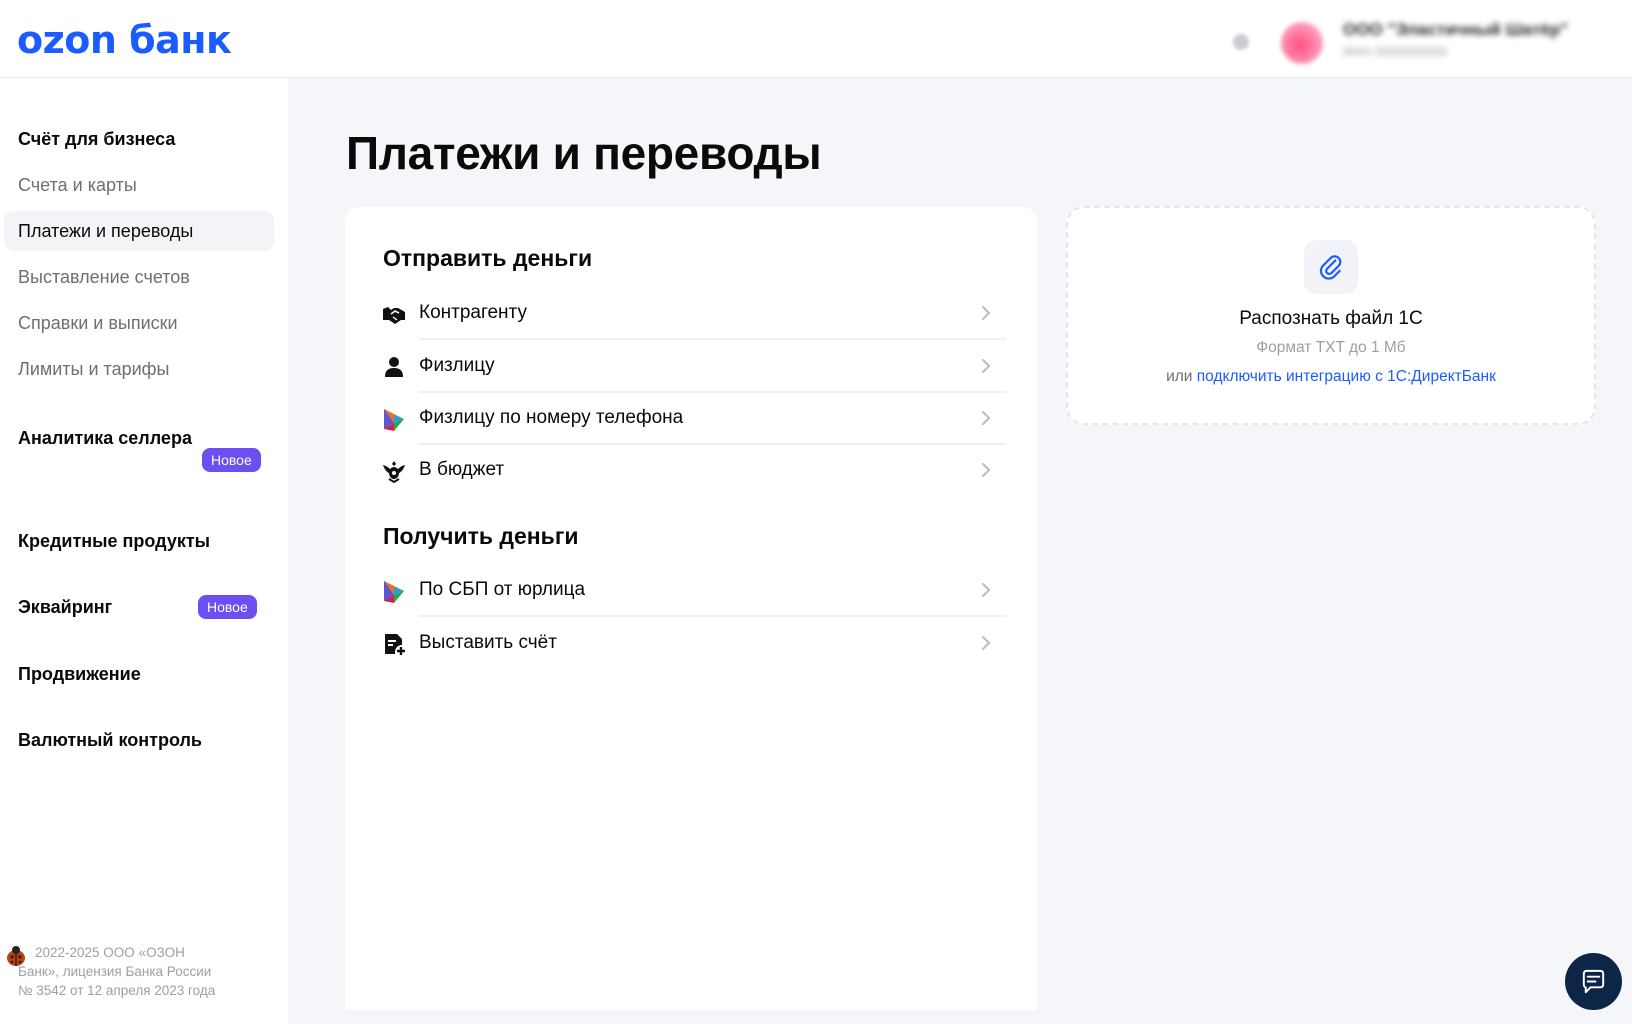  I want to click on footer-line: № 3542 от 12 апреля 2023 года, so click(117, 990).